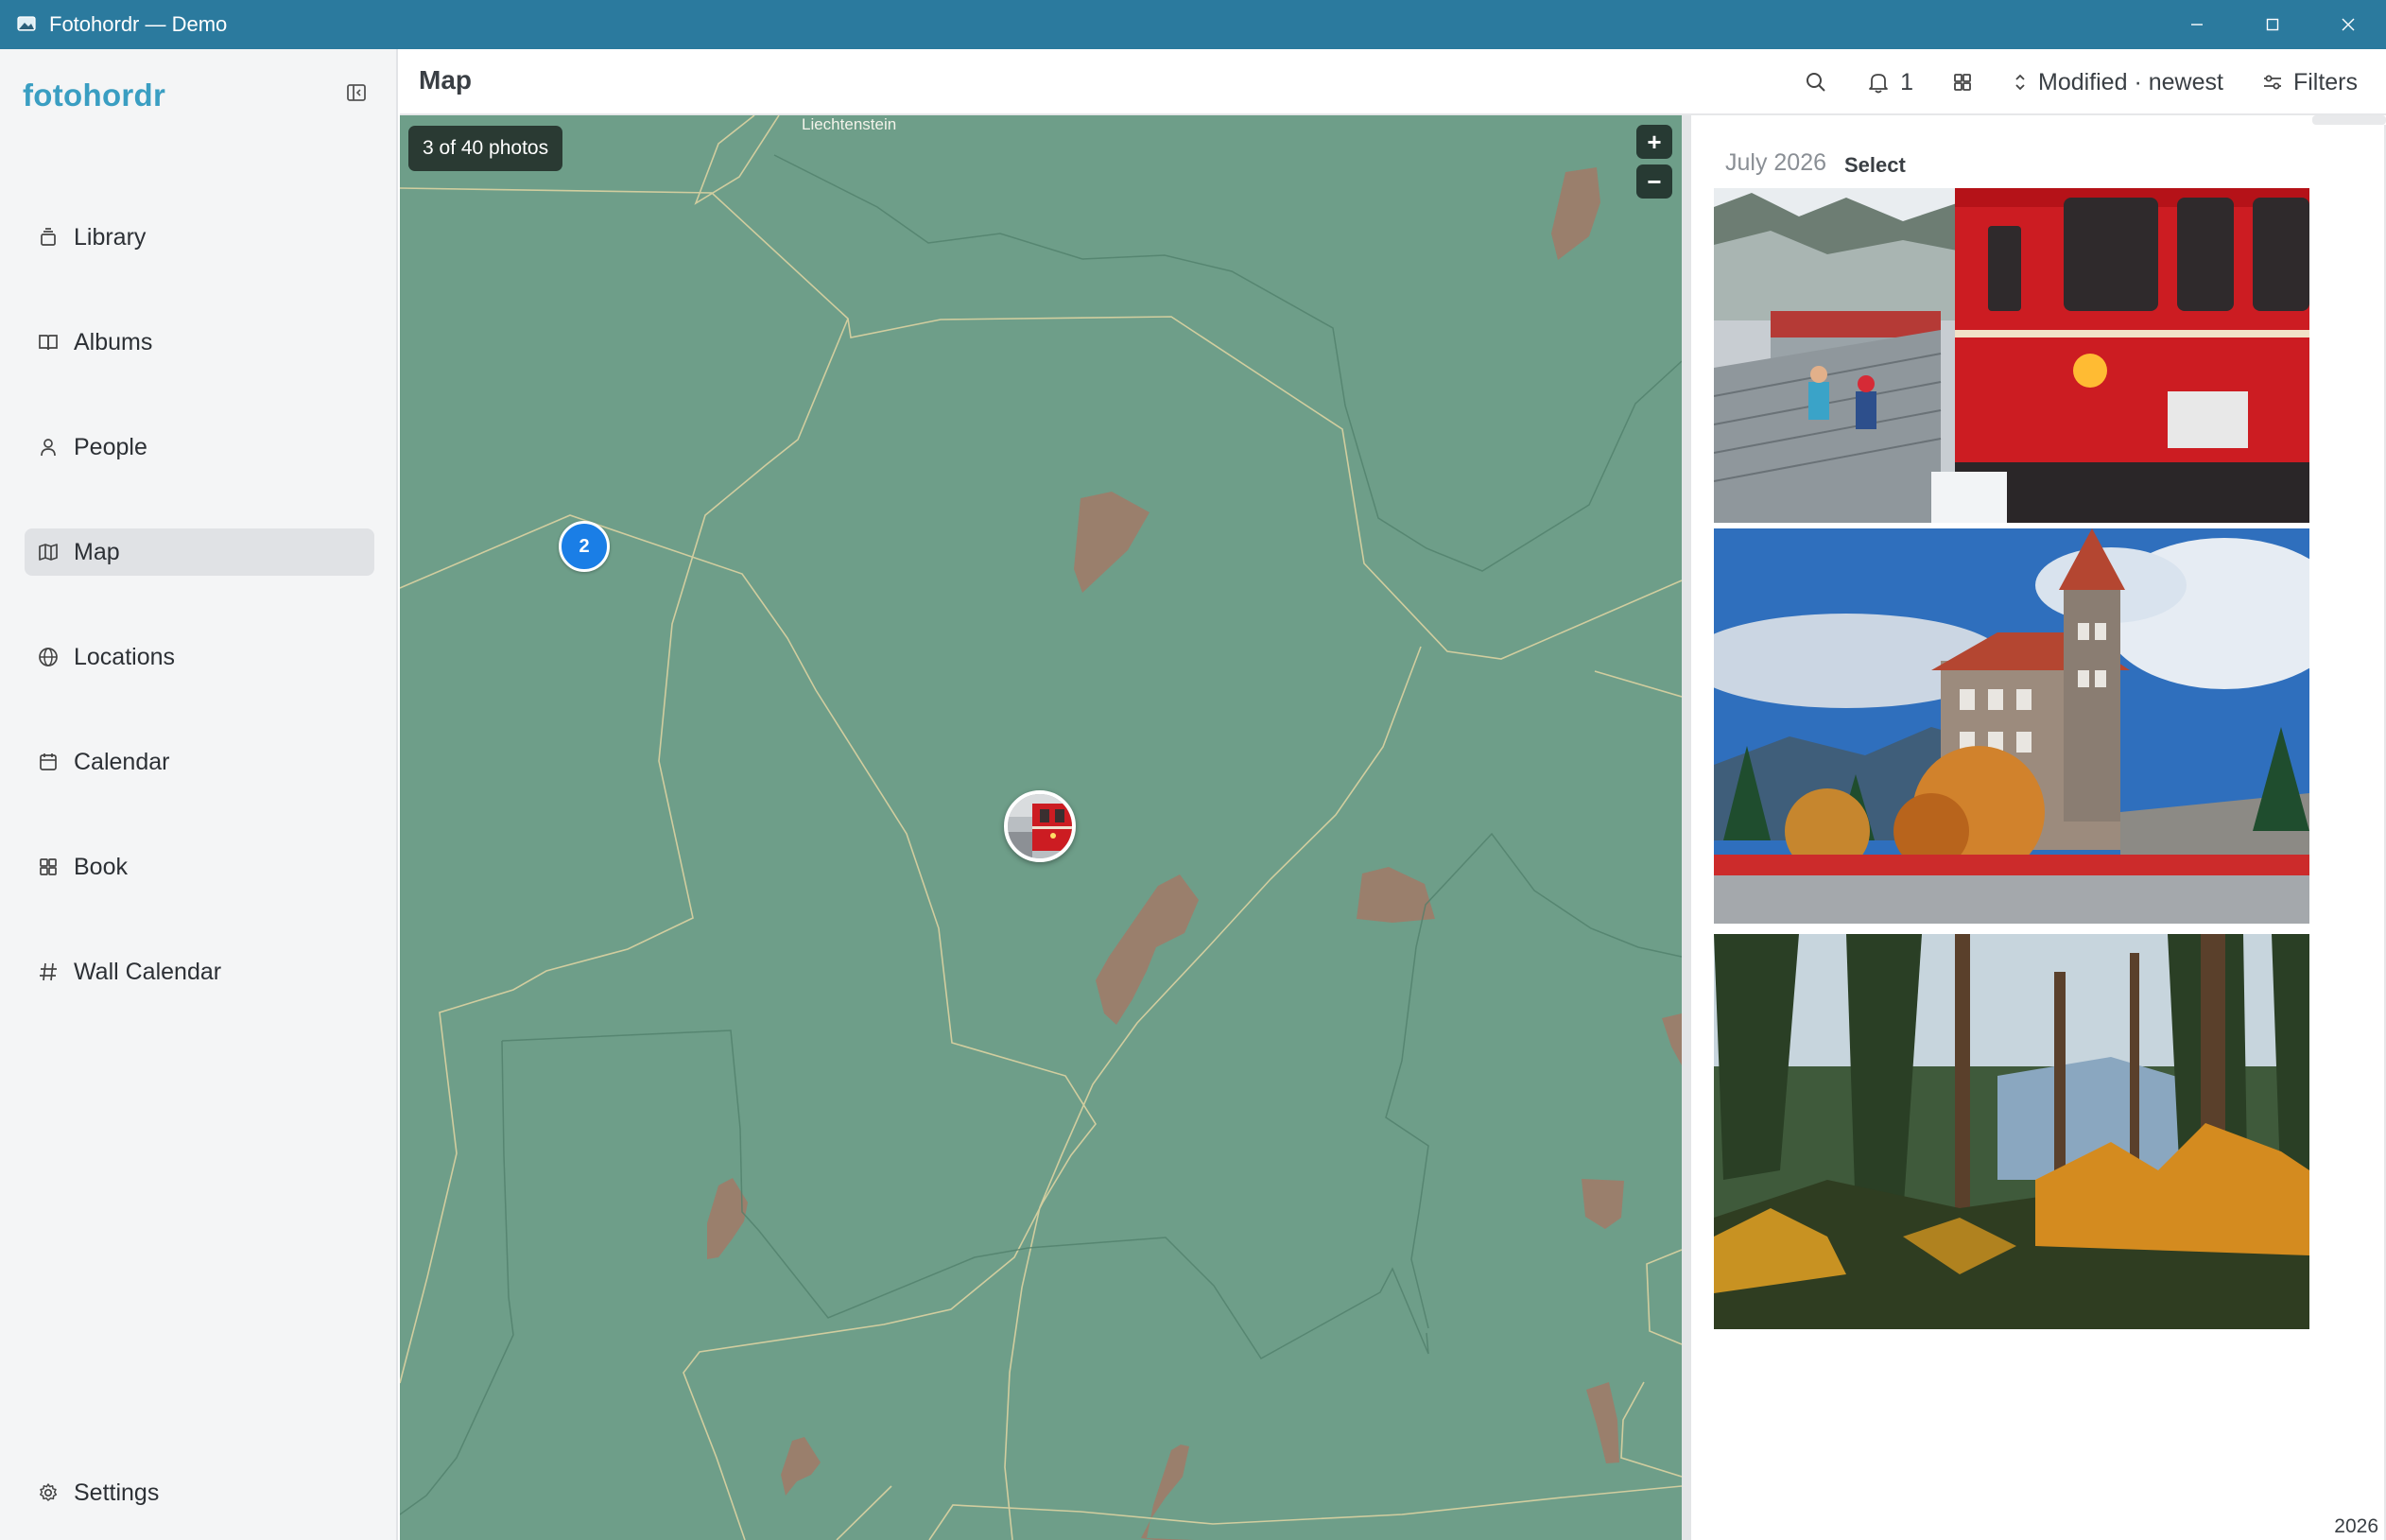 This screenshot has width=2386, height=1540. I want to click on zoom-out-button: −, so click(1654, 181).